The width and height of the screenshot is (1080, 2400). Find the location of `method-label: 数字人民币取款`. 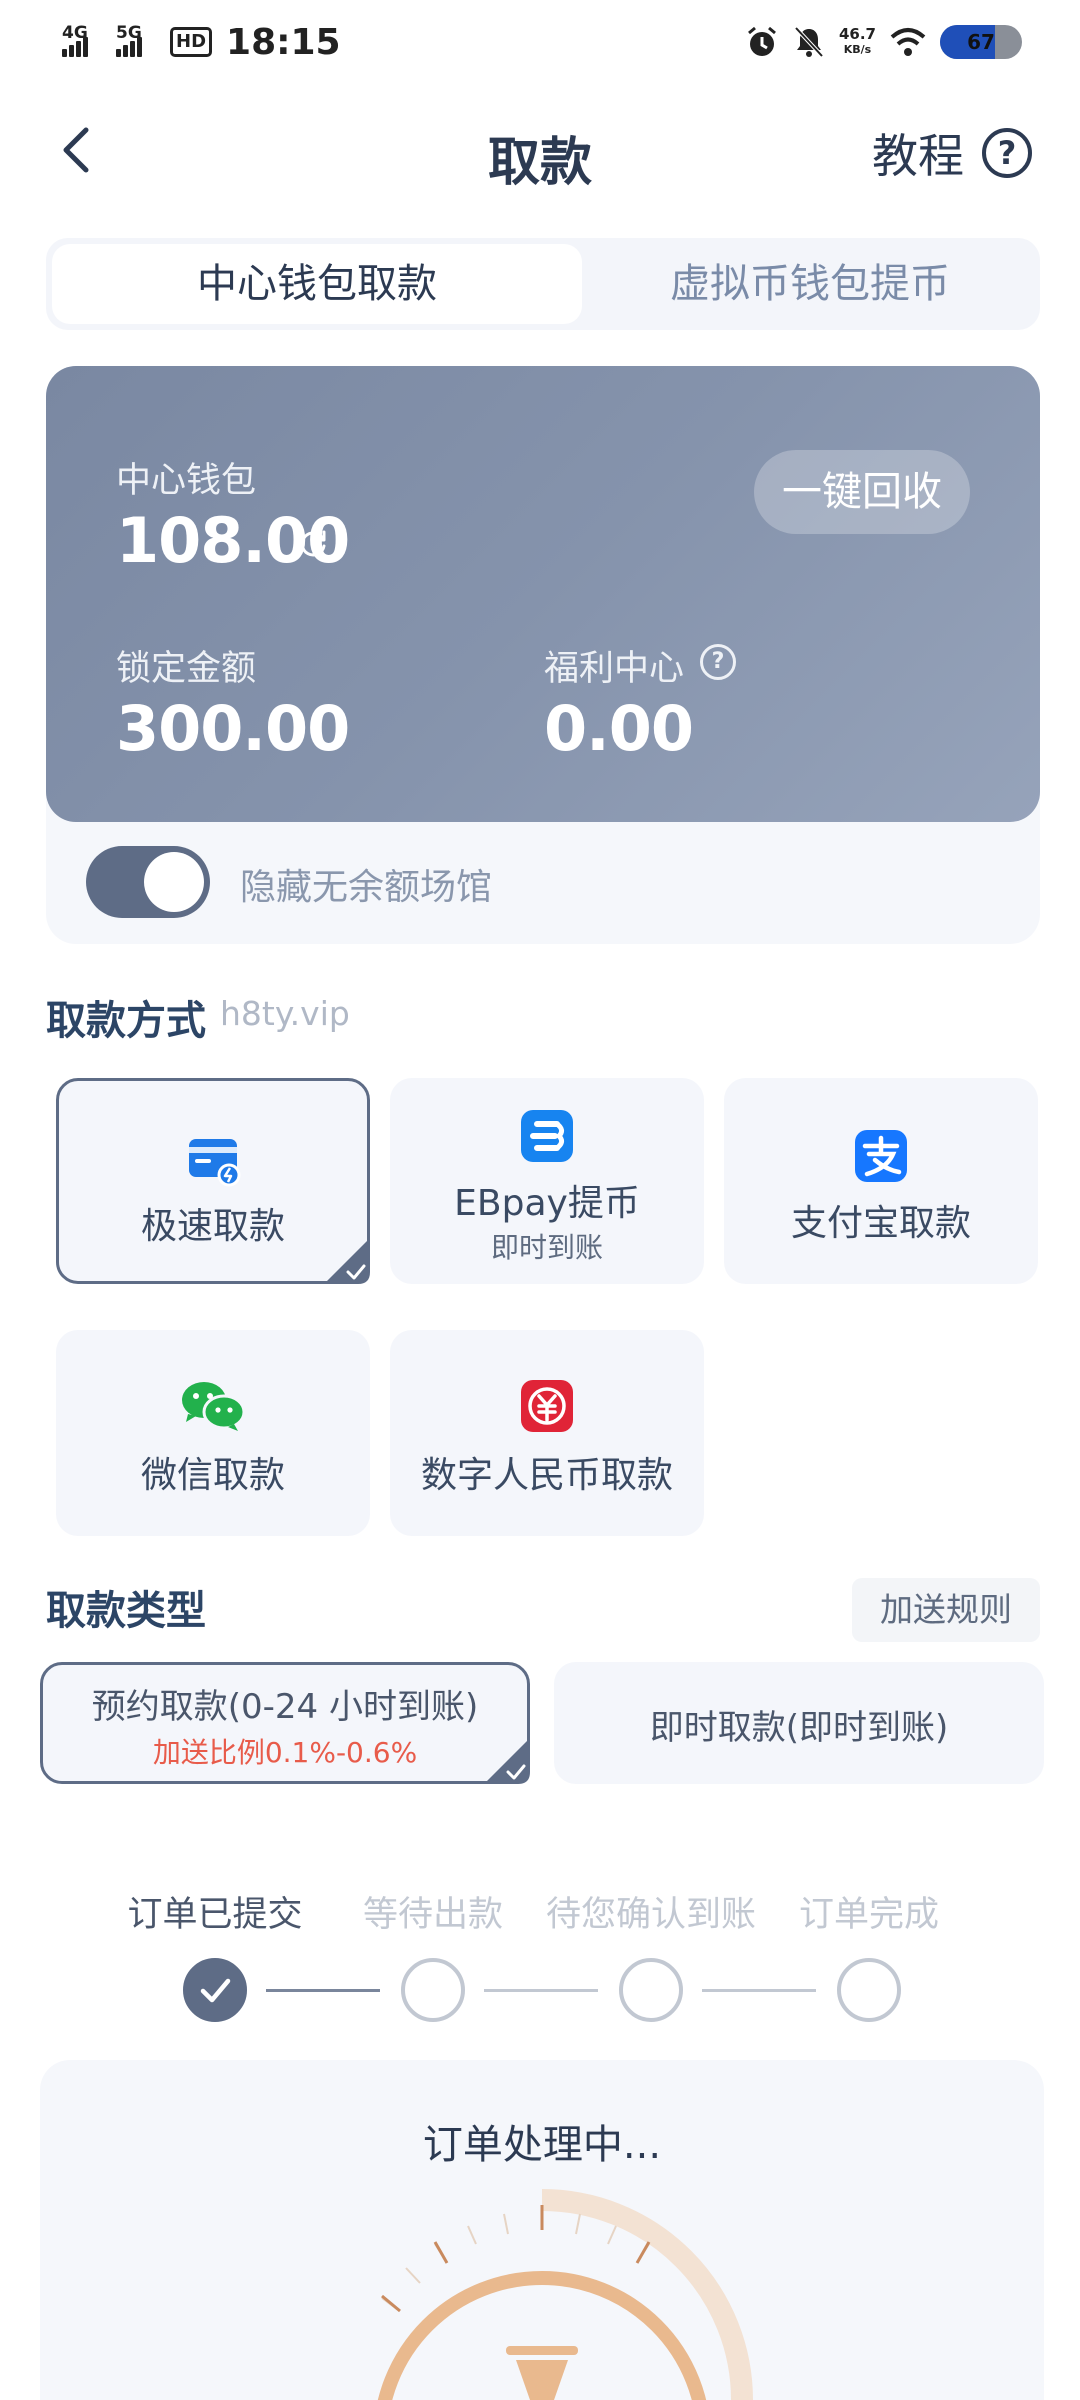

method-label: 数字人民币取款 is located at coordinates (546, 1475).